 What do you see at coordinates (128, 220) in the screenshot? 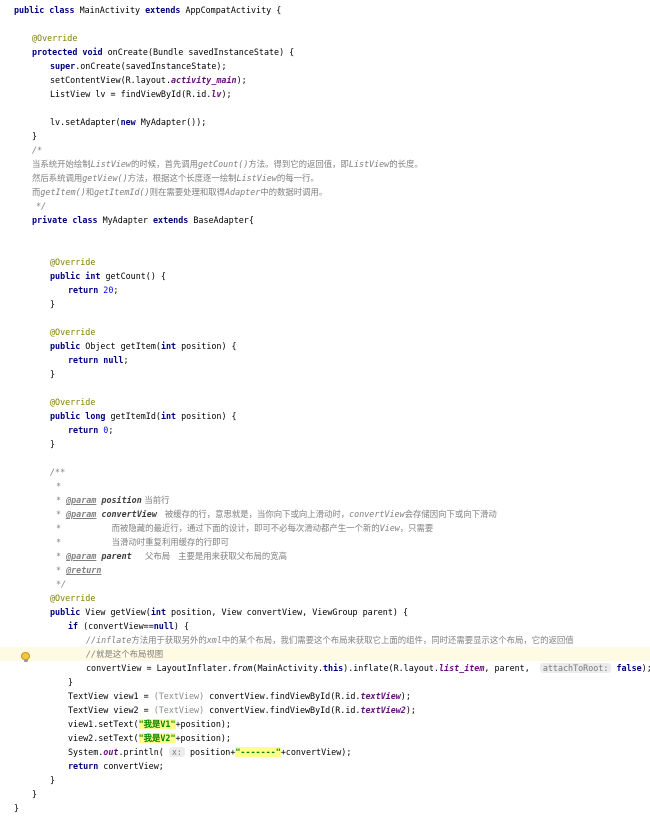
I see `code-token: MyAdapter` at bounding box center [128, 220].